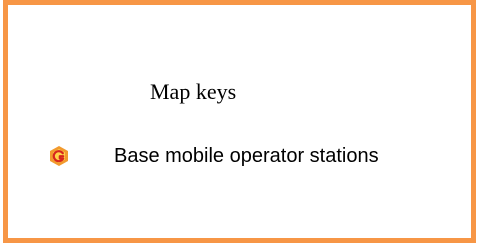 The height and width of the screenshot is (246, 481). I want to click on legend-title: Map keys, so click(193, 91).